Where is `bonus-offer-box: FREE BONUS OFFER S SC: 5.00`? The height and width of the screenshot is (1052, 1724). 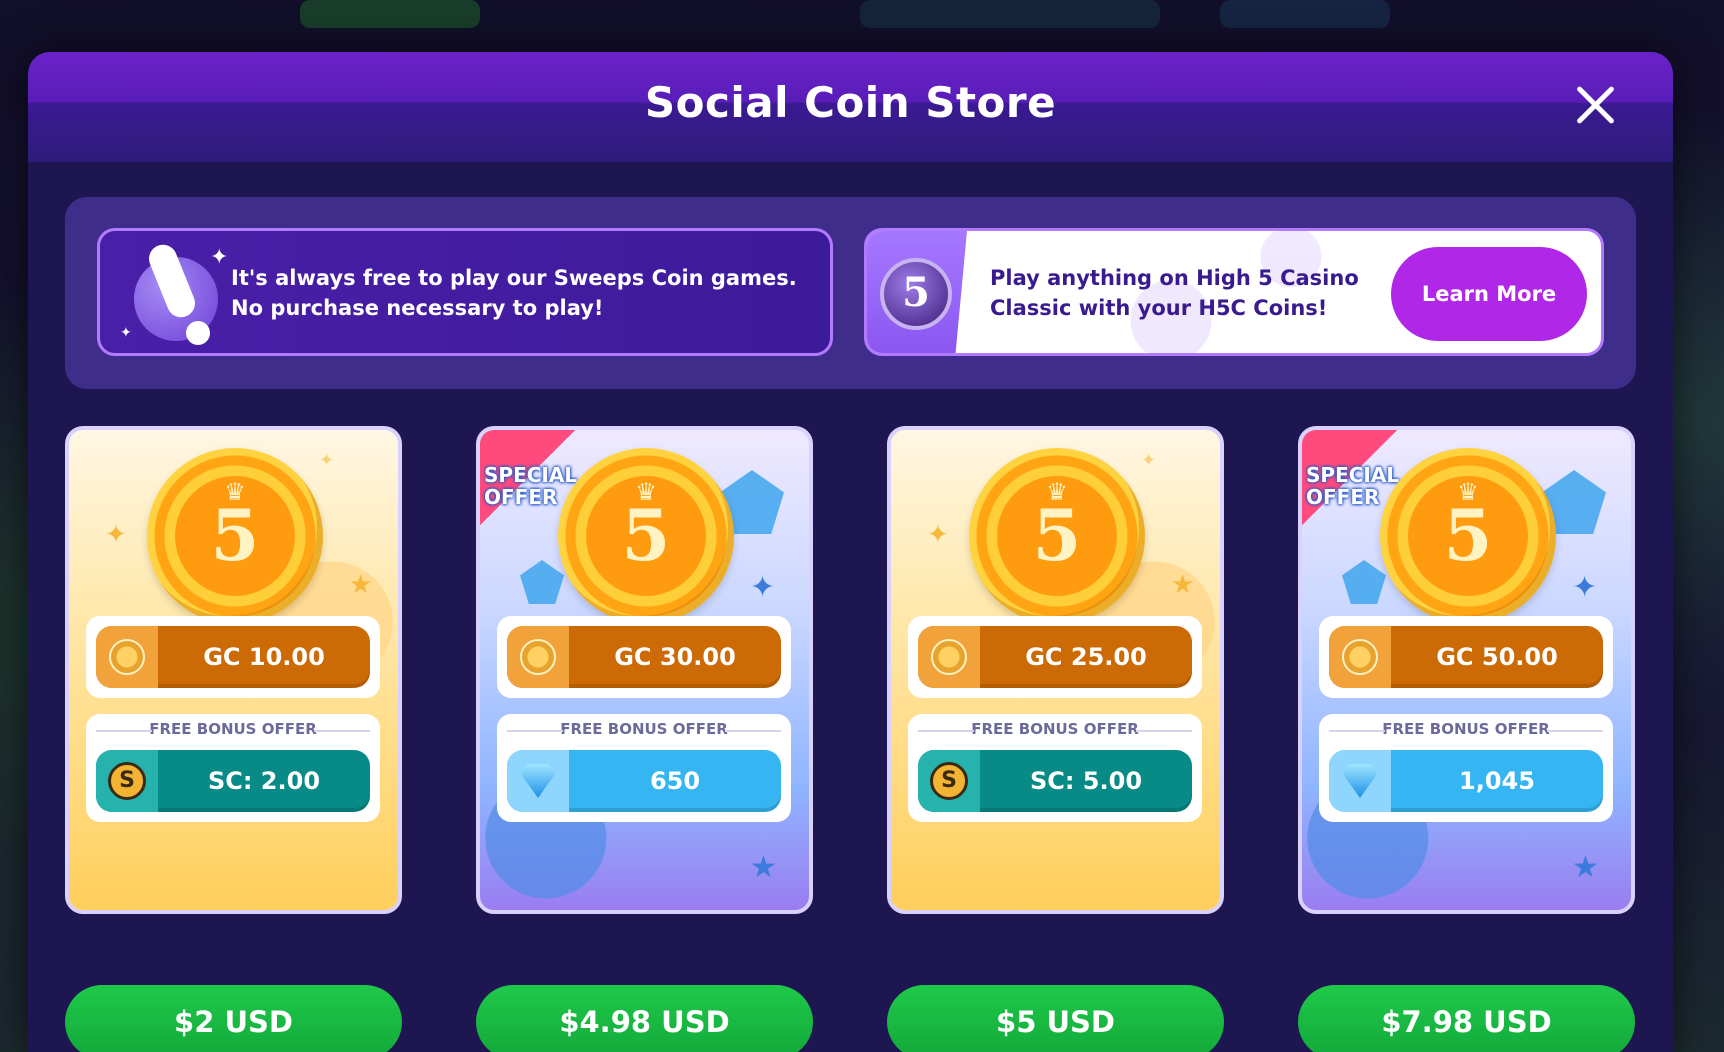 bonus-offer-box: FREE BONUS OFFER S SC: 5.00 is located at coordinates (1055, 768).